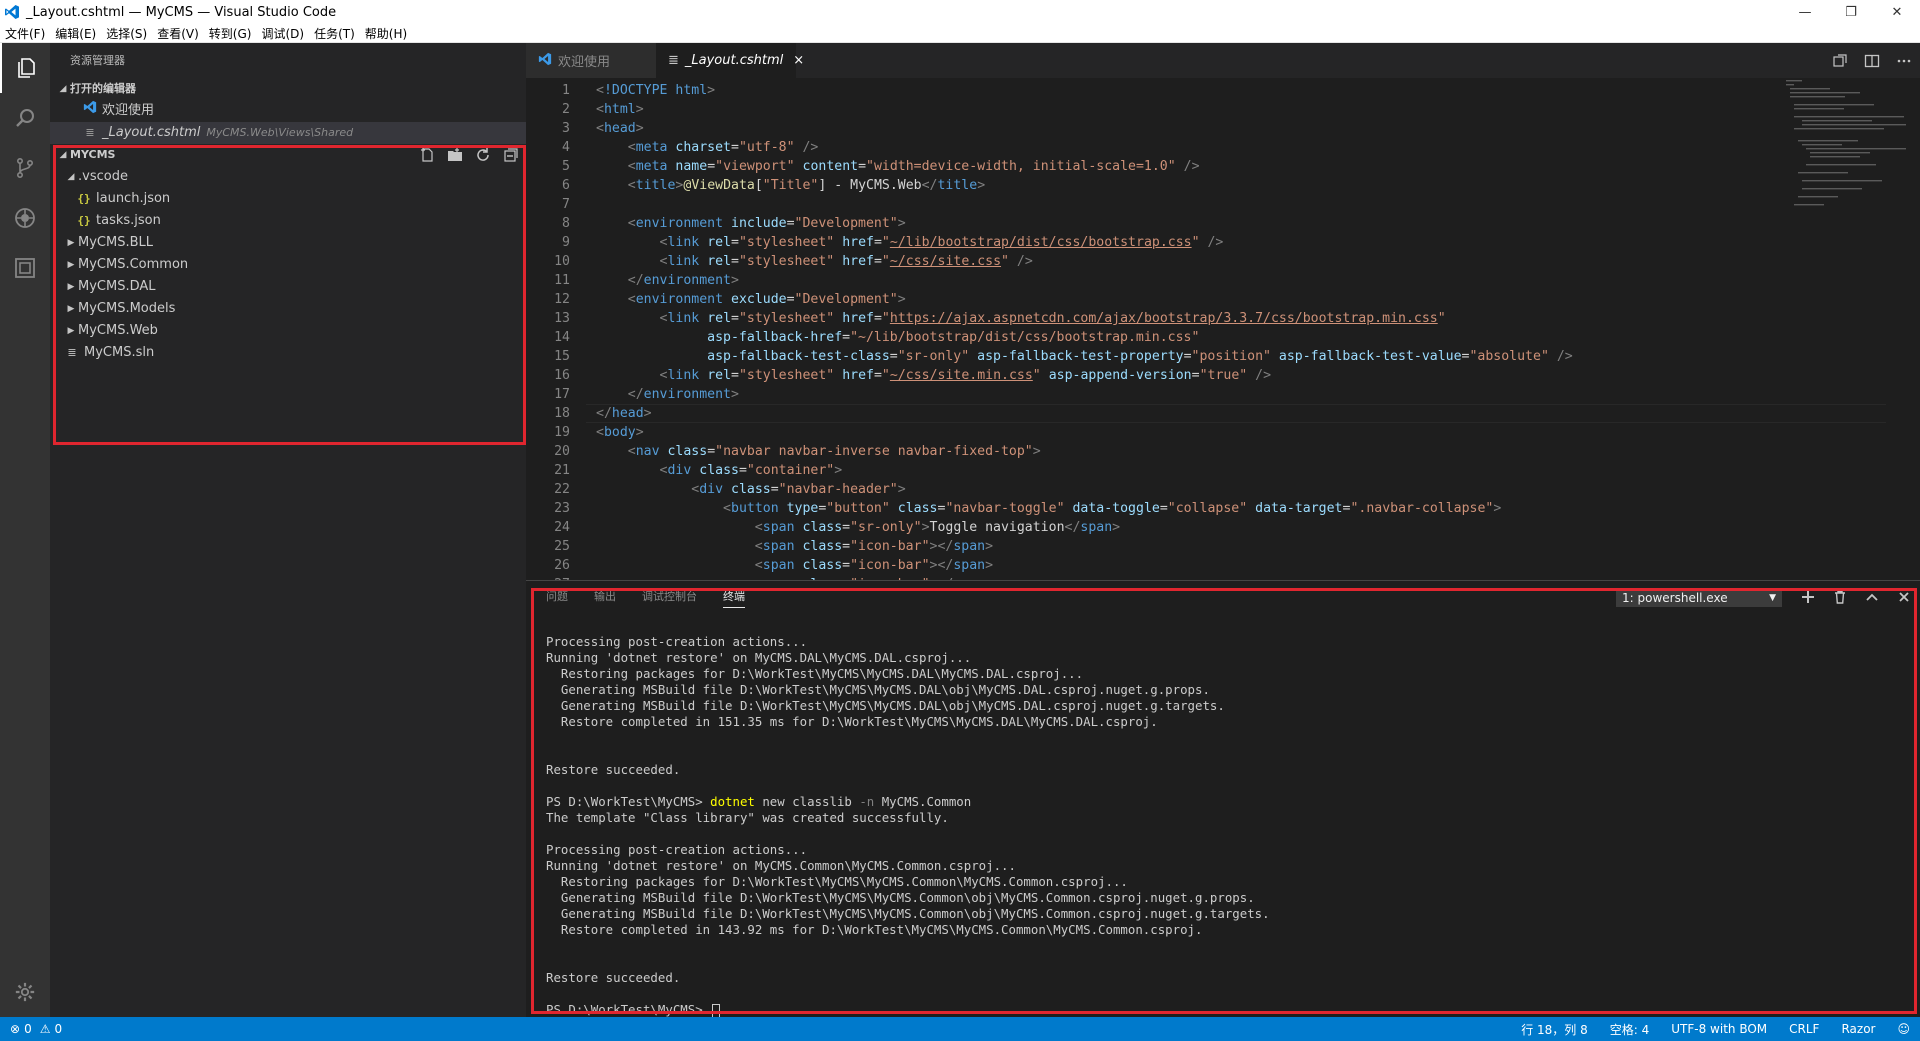  What do you see at coordinates (511, 155) in the screenshot?
I see `collapse-all-icon` at bounding box center [511, 155].